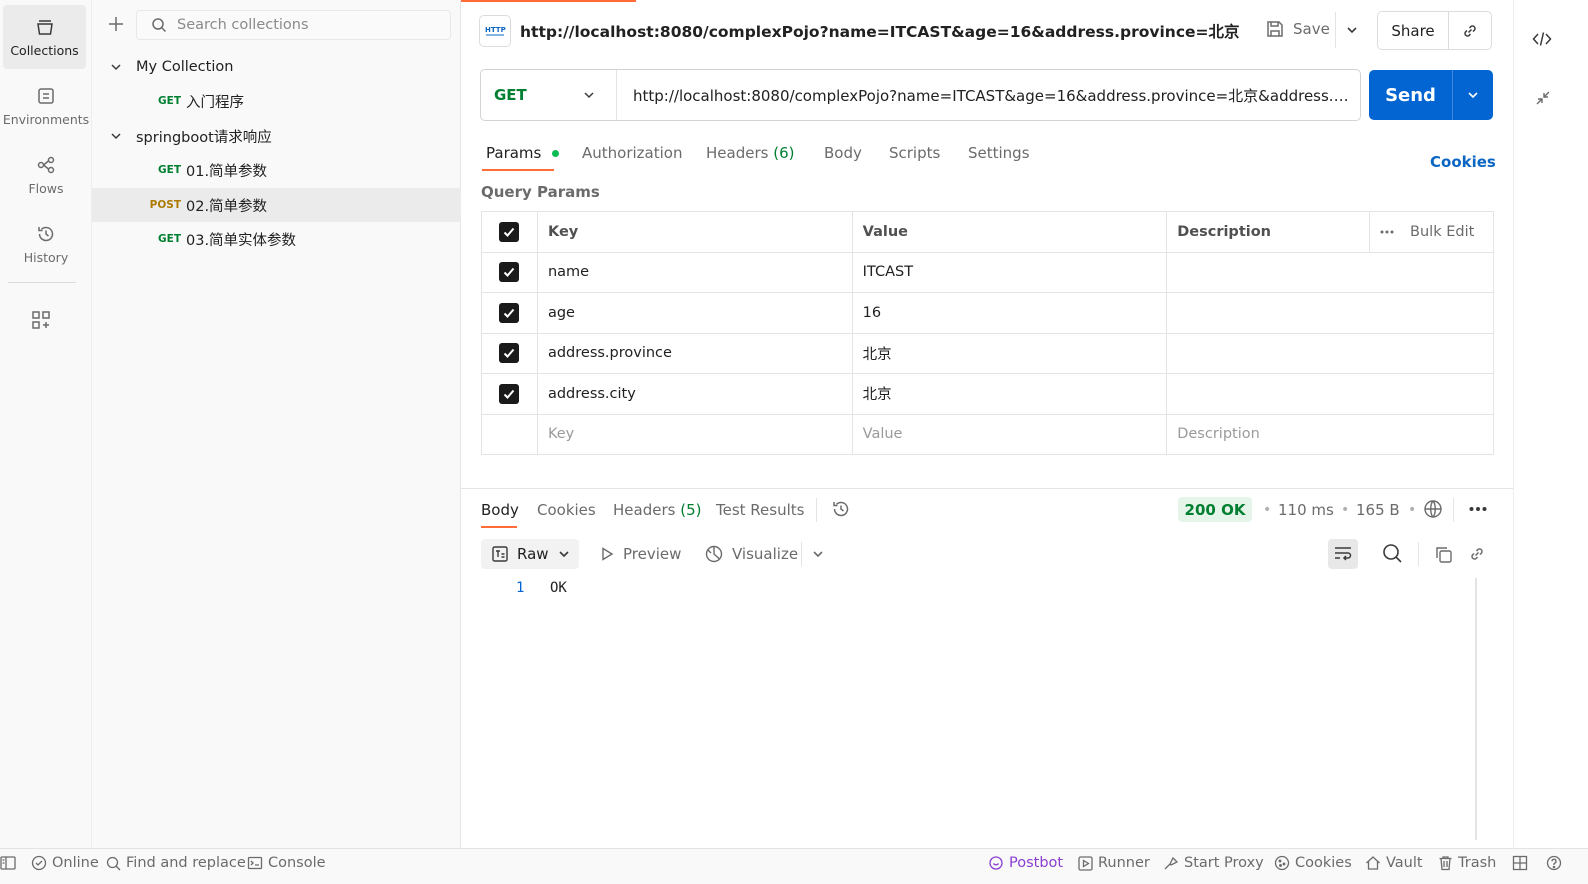 Image resolution: width=1588 pixels, height=884 pixels. I want to click on rail-history: History, so click(46, 244).